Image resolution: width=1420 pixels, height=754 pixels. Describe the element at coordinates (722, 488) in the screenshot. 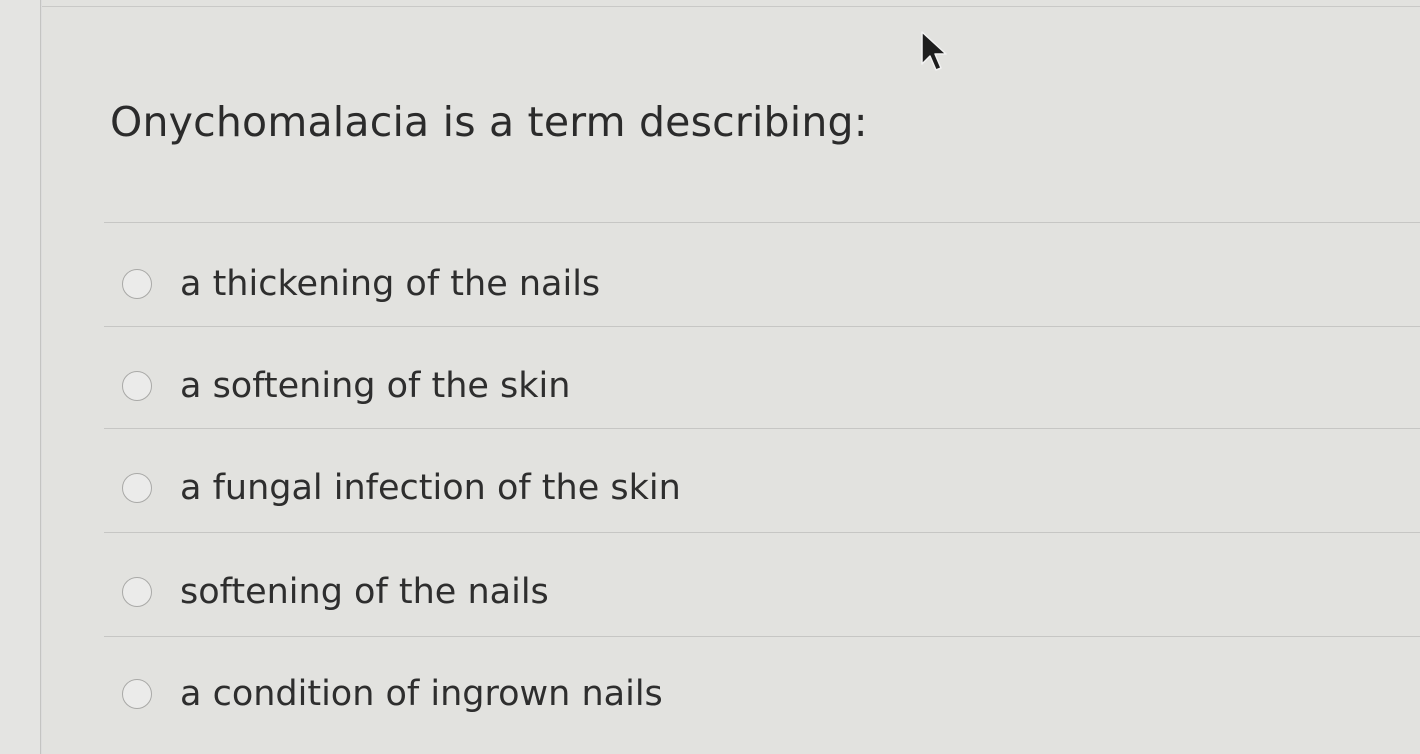

I see `answer-option-3: a fungal infection of the skin` at that location.